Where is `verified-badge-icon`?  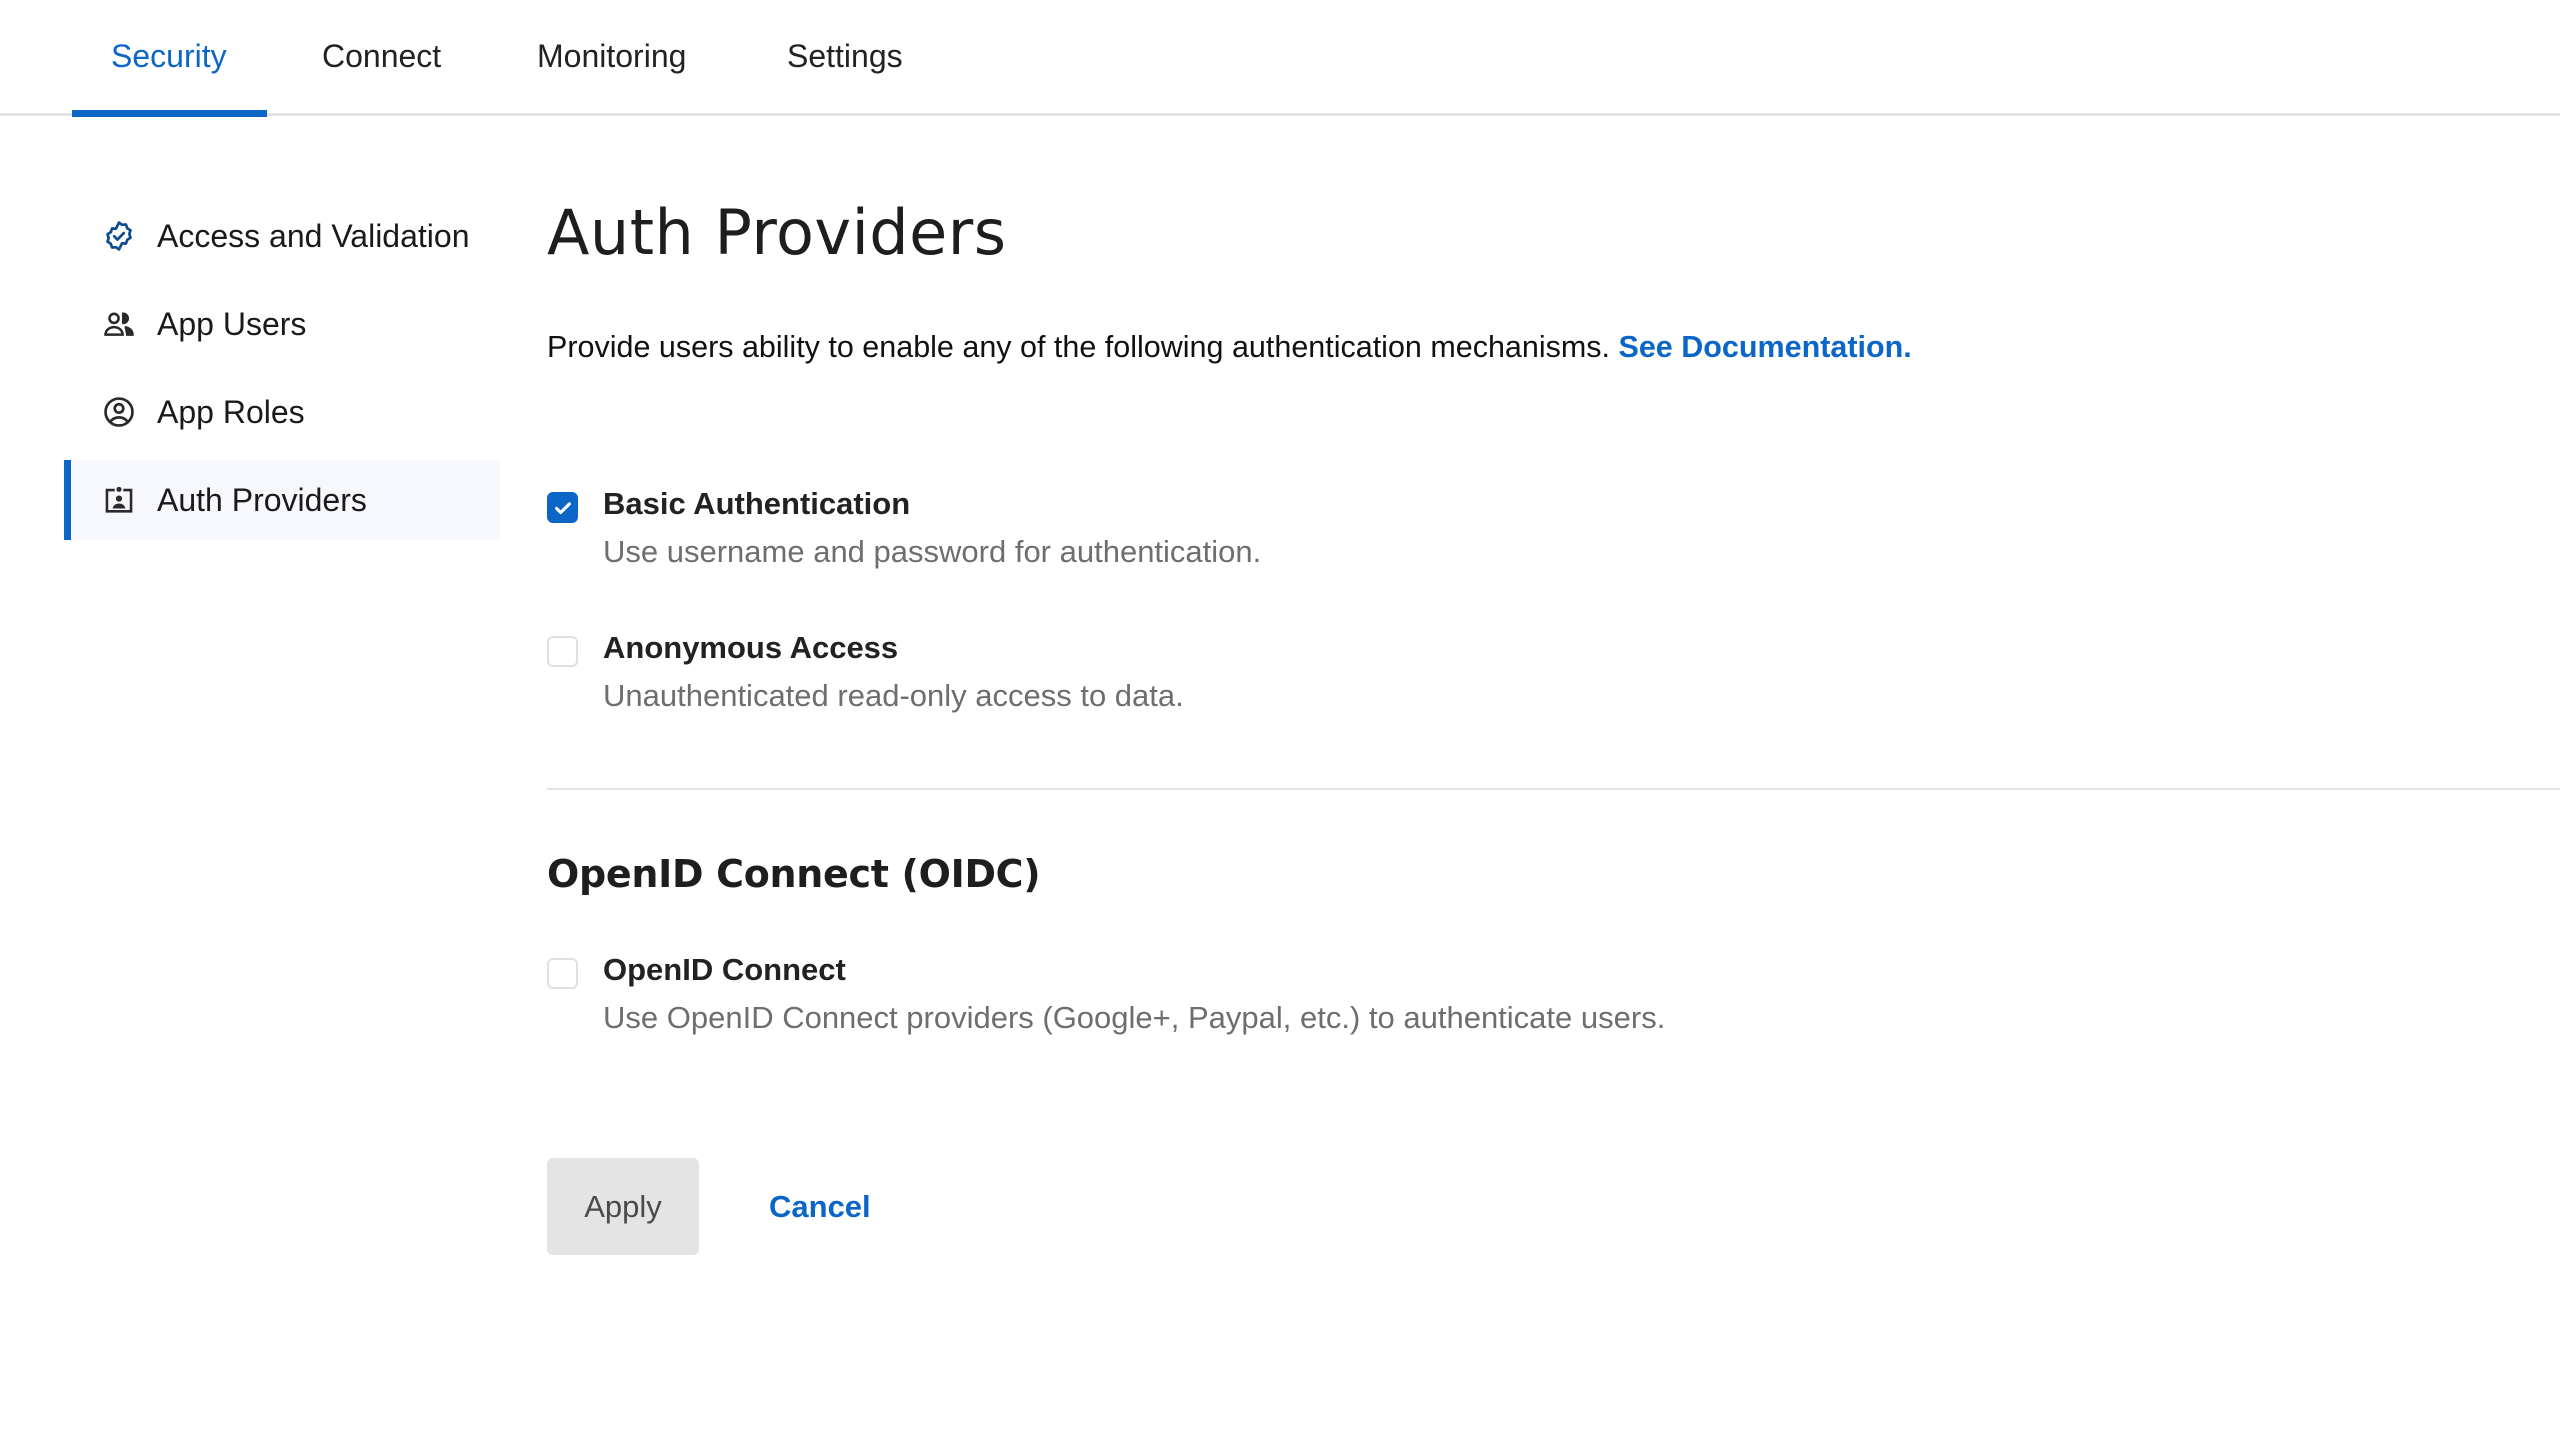 verified-badge-icon is located at coordinates (119, 236).